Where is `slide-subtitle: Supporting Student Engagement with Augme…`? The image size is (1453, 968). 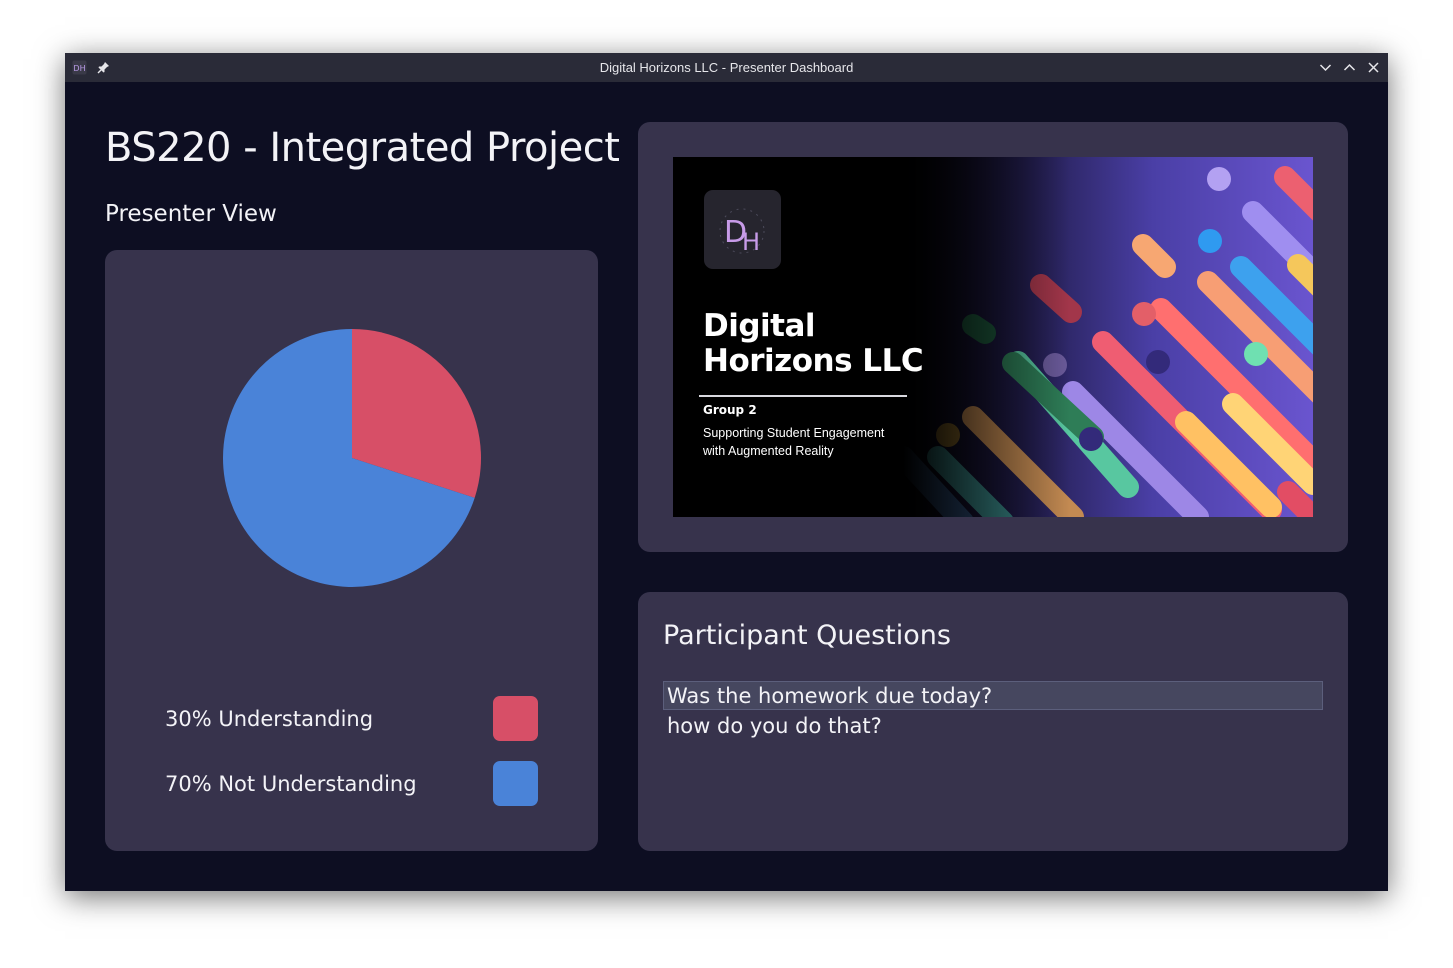 slide-subtitle: Supporting Student Engagement with Augme… is located at coordinates (793, 442).